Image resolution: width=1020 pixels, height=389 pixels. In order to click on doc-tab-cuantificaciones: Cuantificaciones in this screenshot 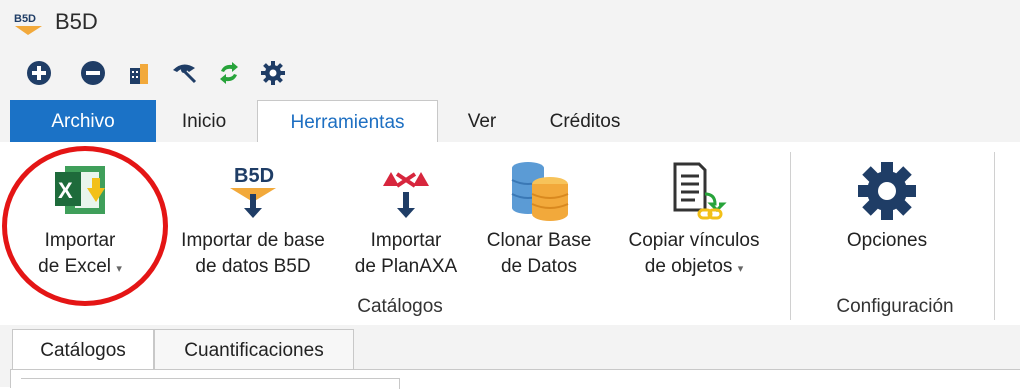, I will do `click(254, 349)`.